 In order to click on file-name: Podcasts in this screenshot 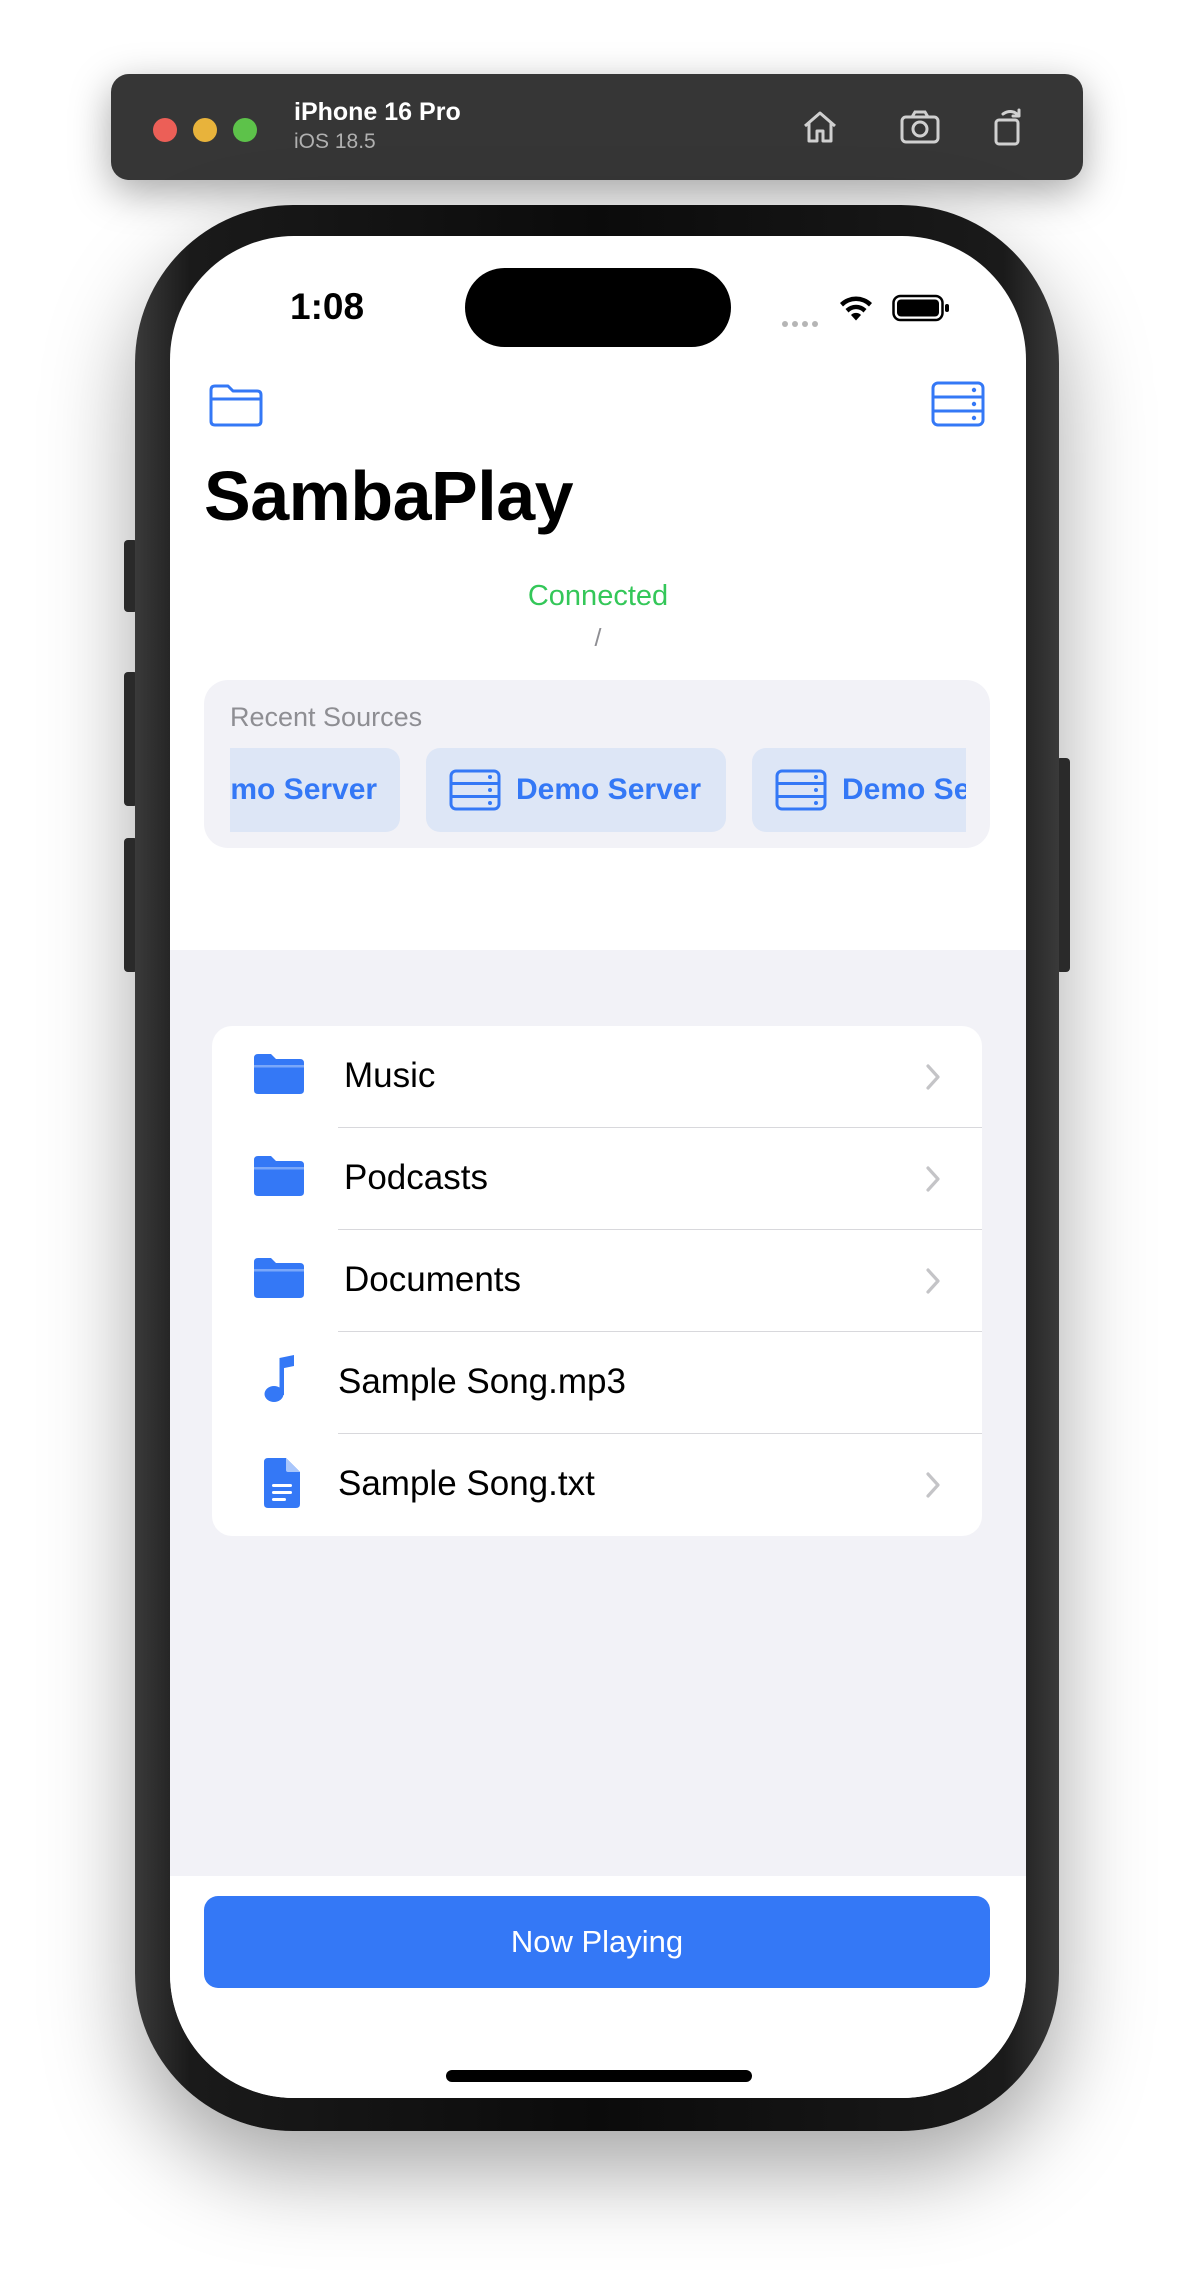, I will do `click(416, 1177)`.